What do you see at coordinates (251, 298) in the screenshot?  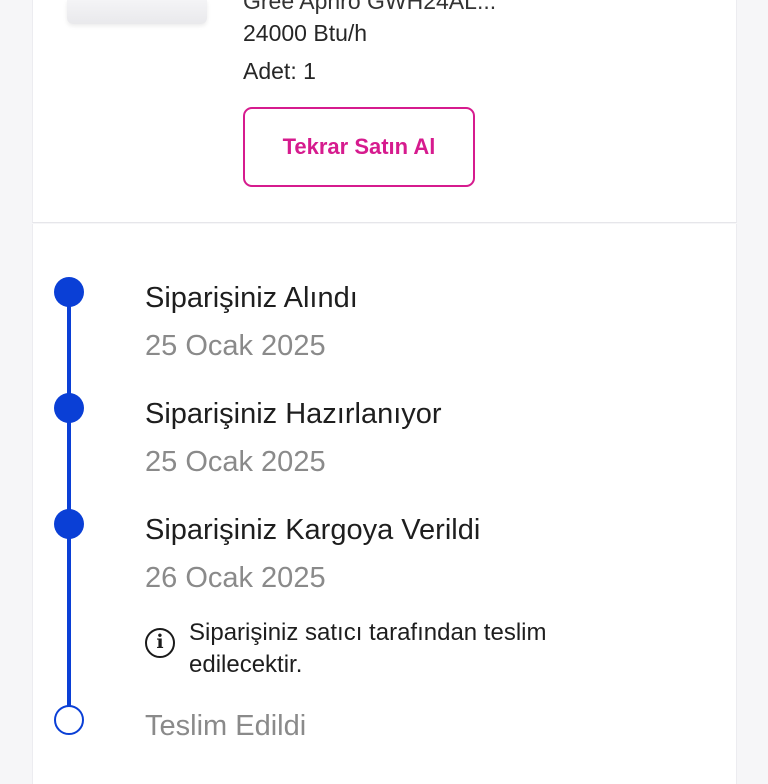 I see `step-title-ordered: Siparişiniz Alındı` at bounding box center [251, 298].